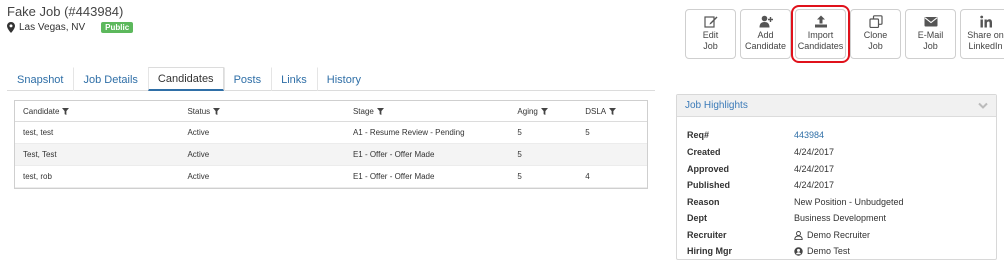  What do you see at coordinates (703, 202) in the screenshot?
I see `highlight-label: Reason` at bounding box center [703, 202].